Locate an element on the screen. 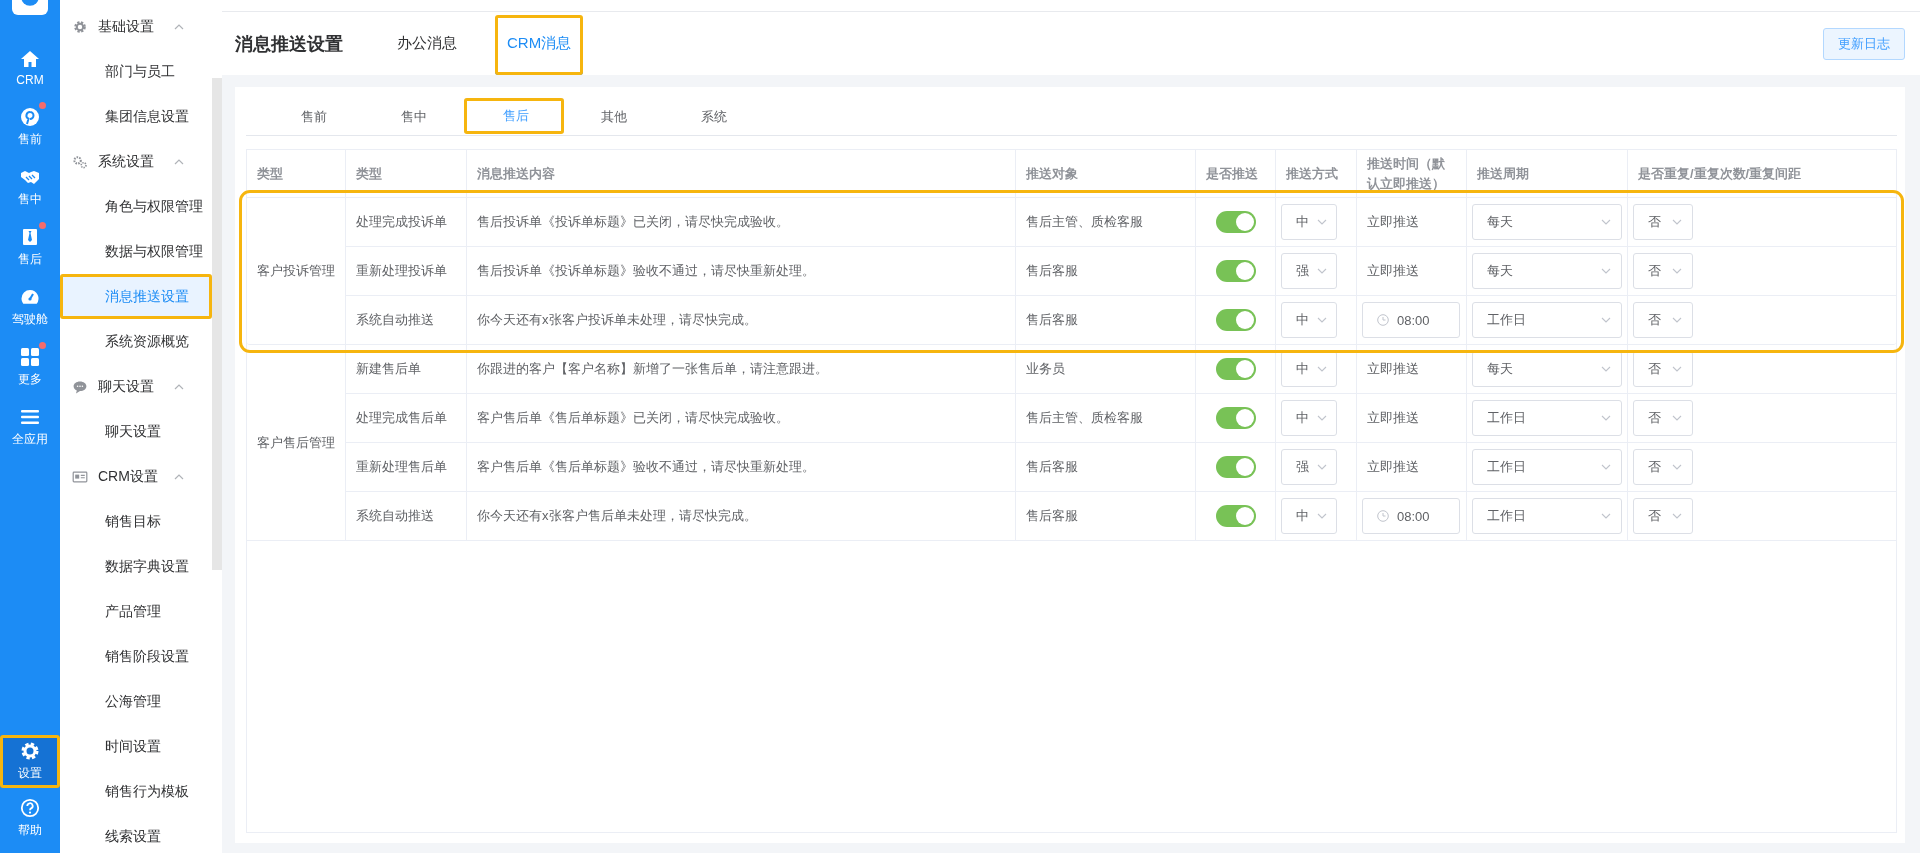 This screenshot has height=853, width=1920. tab: 办公消息 is located at coordinates (427, 45).